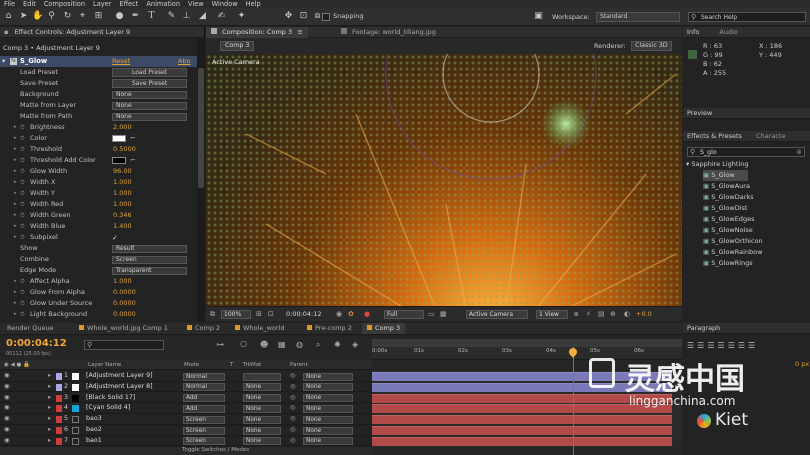 The image size is (810, 455). What do you see at coordinates (37, 16) in the screenshot?
I see `hand-tool-icon: ✋` at bounding box center [37, 16].